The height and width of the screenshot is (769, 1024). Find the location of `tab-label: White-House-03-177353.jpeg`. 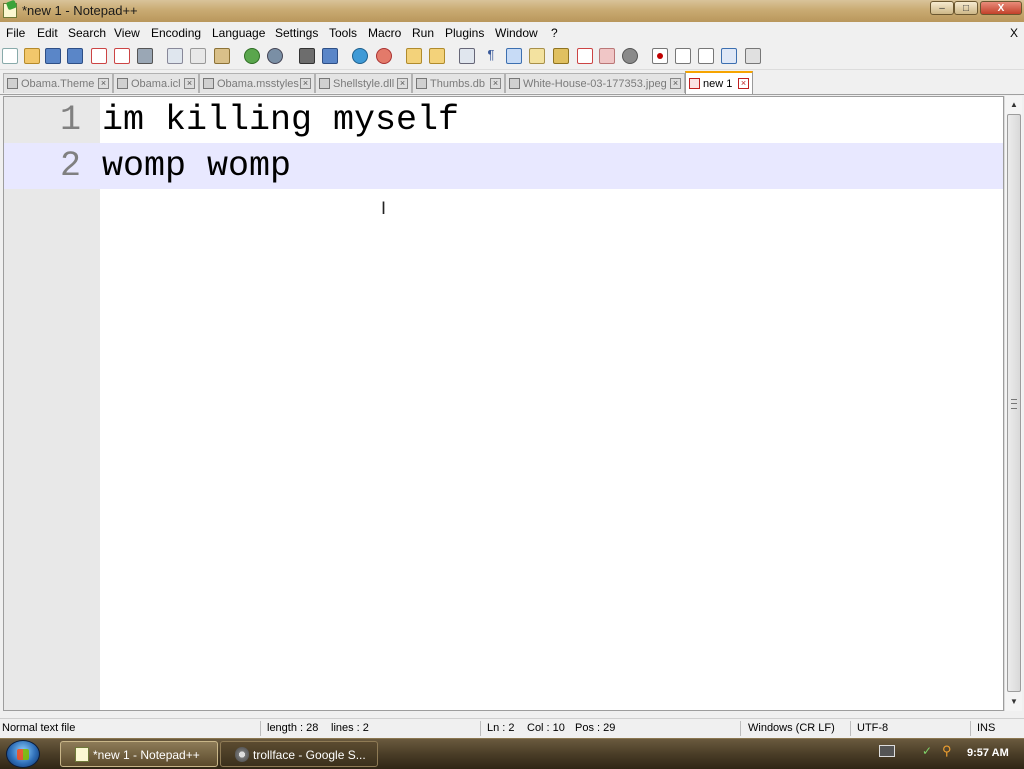

tab-label: White-House-03-177353.jpeg is located at coordinates (595, 84).